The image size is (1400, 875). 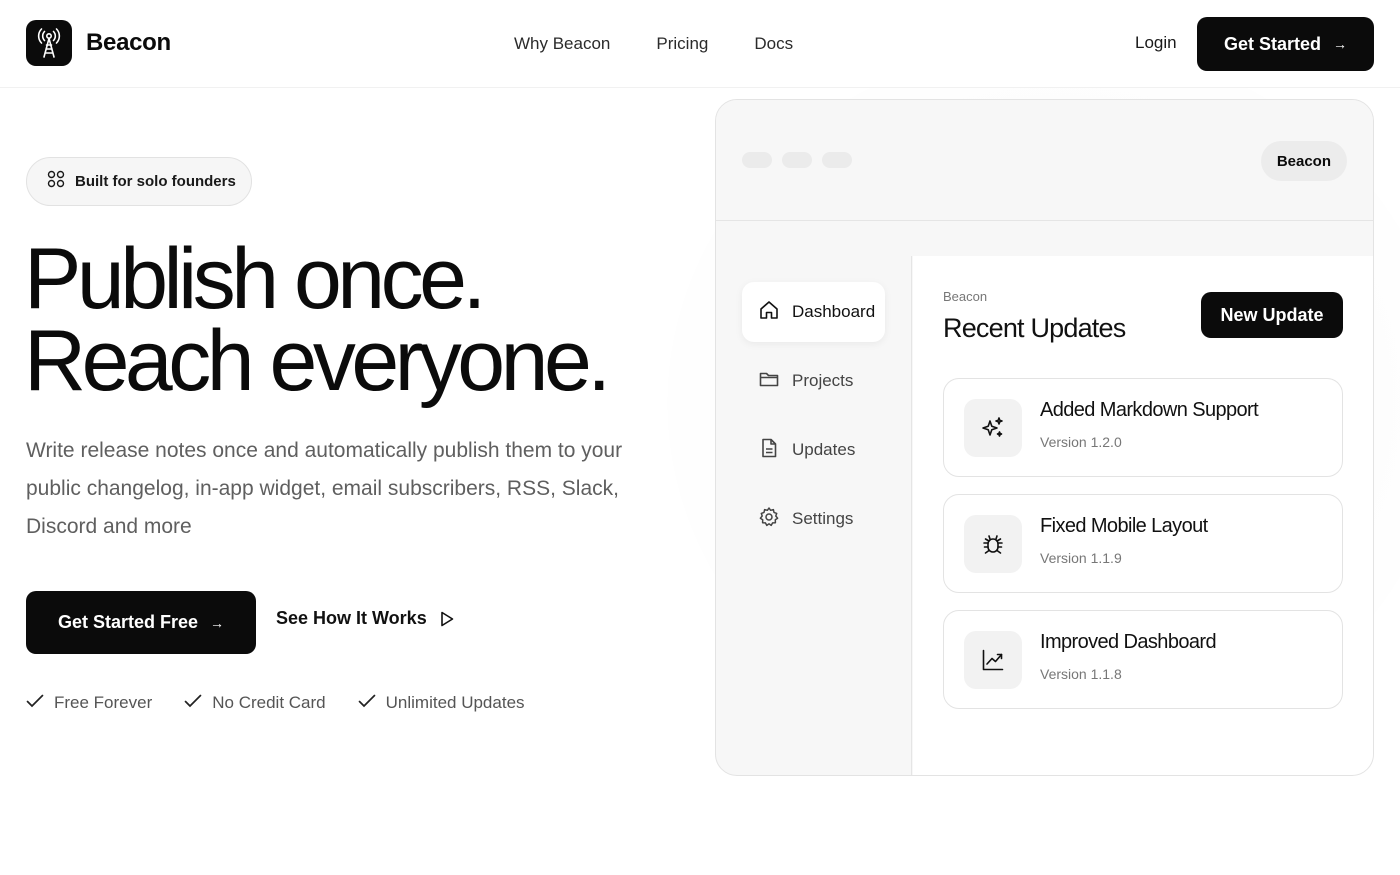 What do you see at coordinates (1143, 659) in the screenshot?
I see `update-card: Improved Dashboard Version 1.1.8` at bounding box center [1143, 659].